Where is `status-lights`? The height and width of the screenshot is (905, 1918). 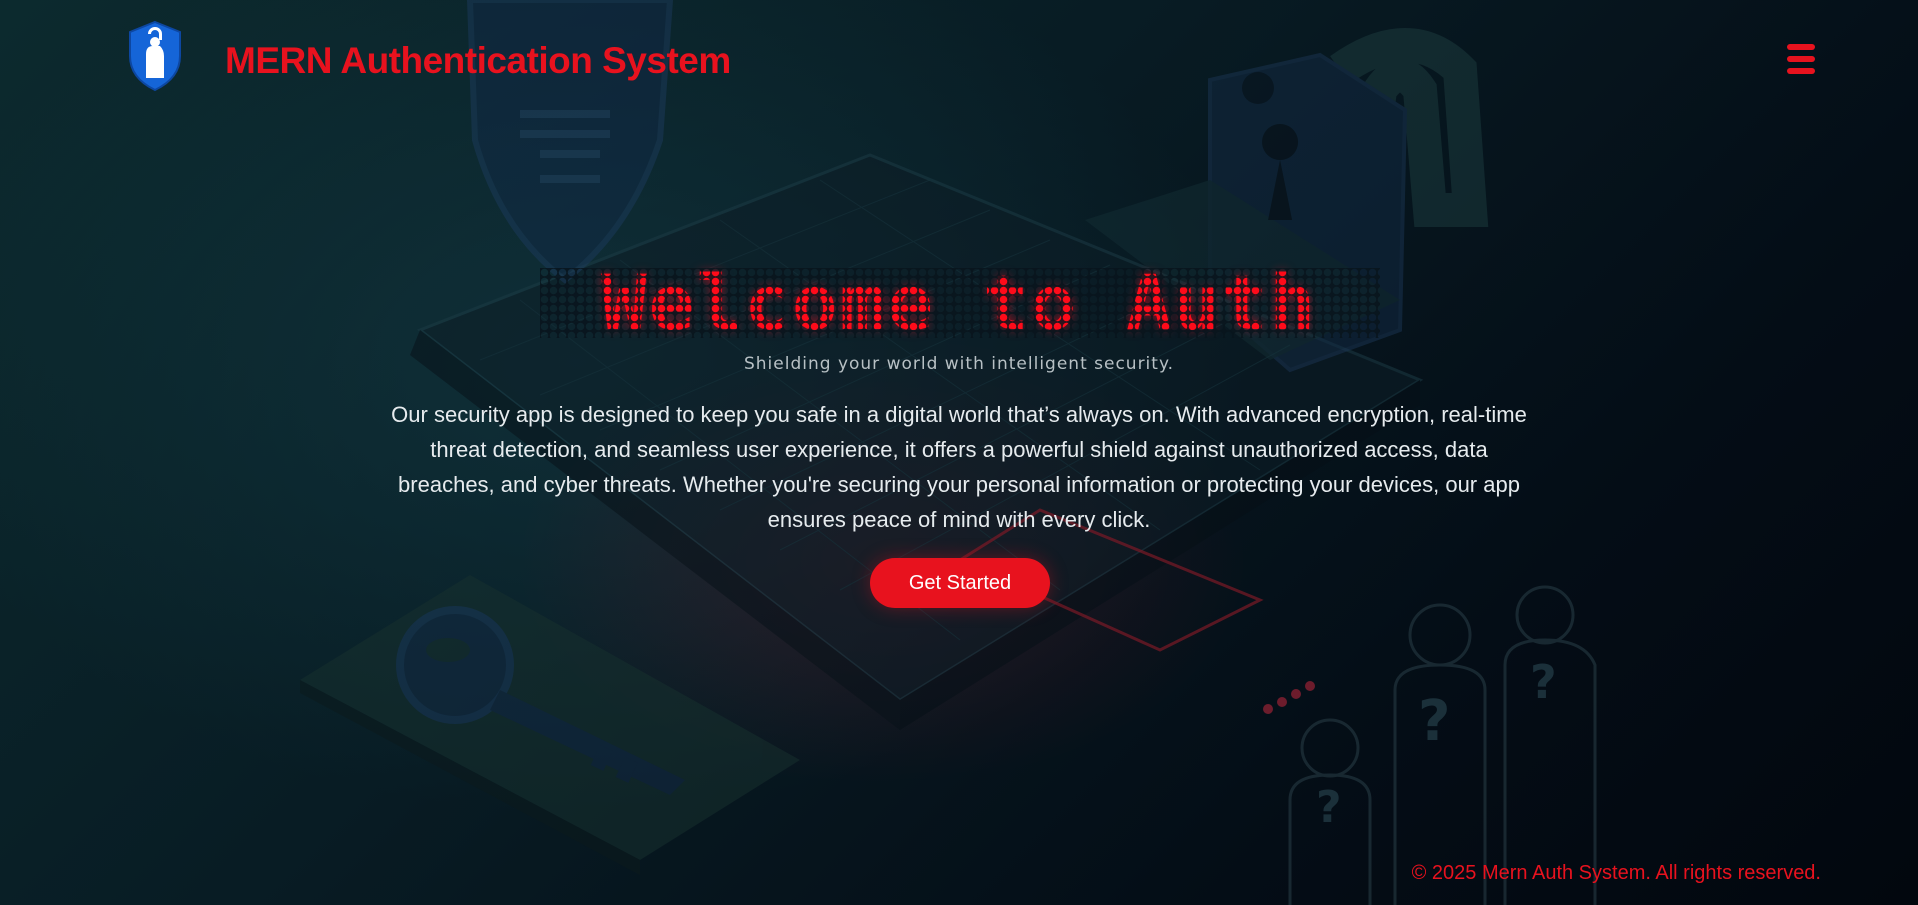 status-lights is located at coordinates (1289, 697).